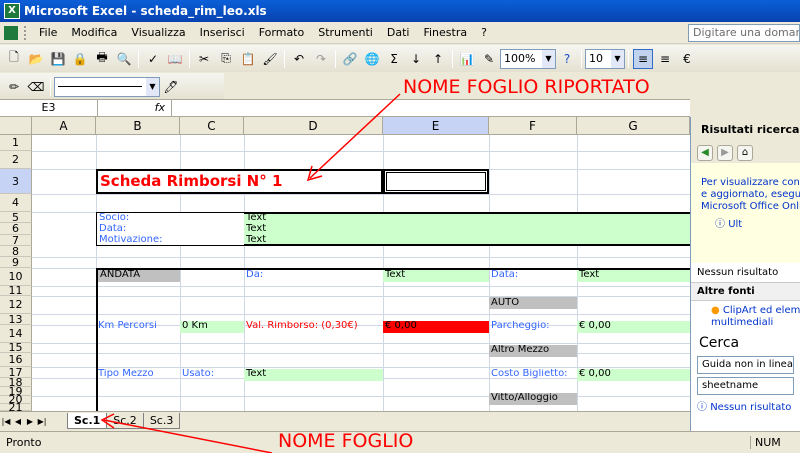  What do you see at coordinates (14, 59) in the screenshot?
I see `new-icon: 🗋` at bounding box center [14, 59].